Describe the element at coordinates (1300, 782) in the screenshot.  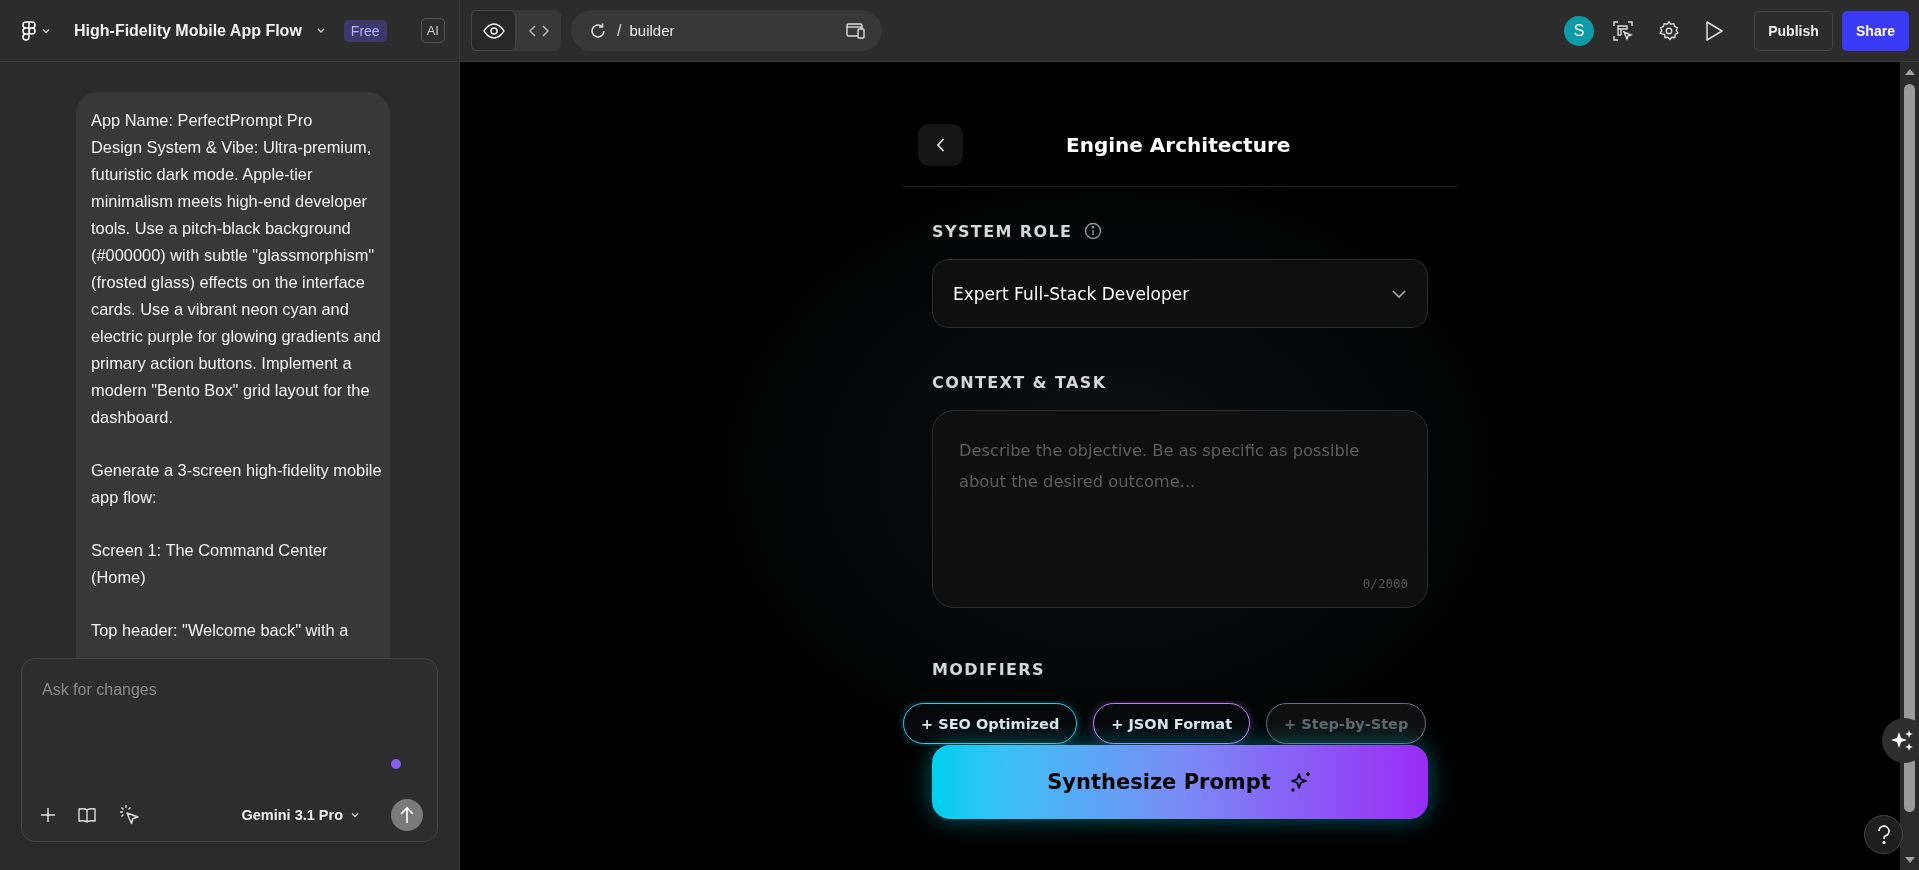
I see `sparkle-icon` at that location.